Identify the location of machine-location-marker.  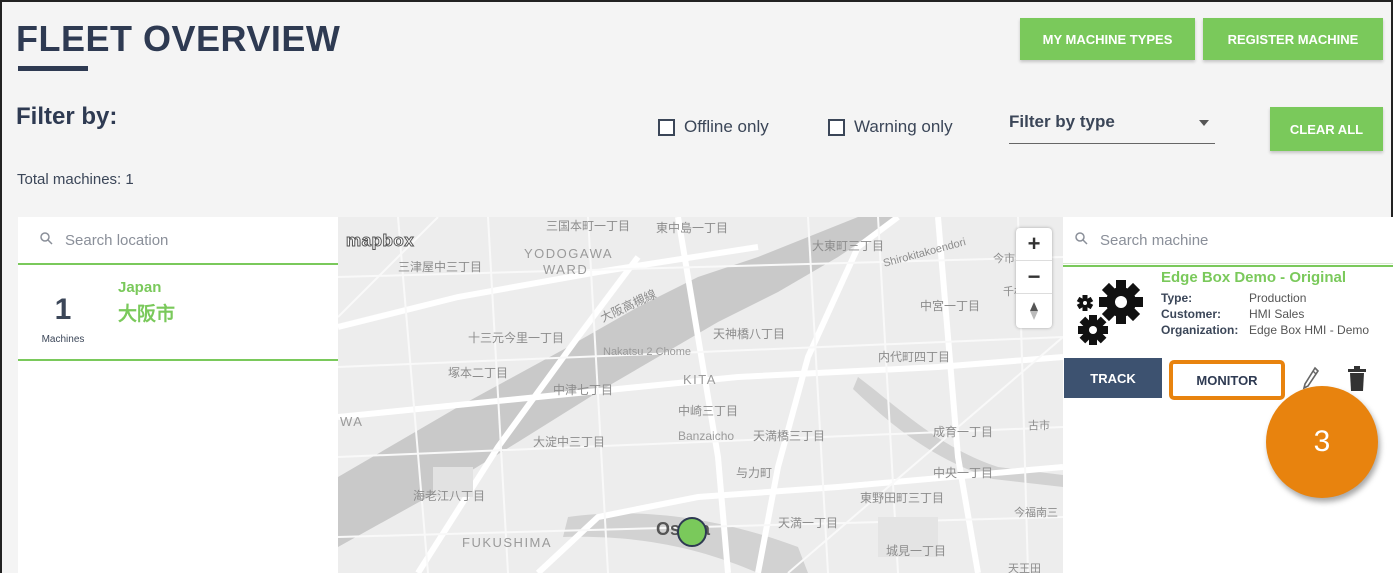
(692, 532).